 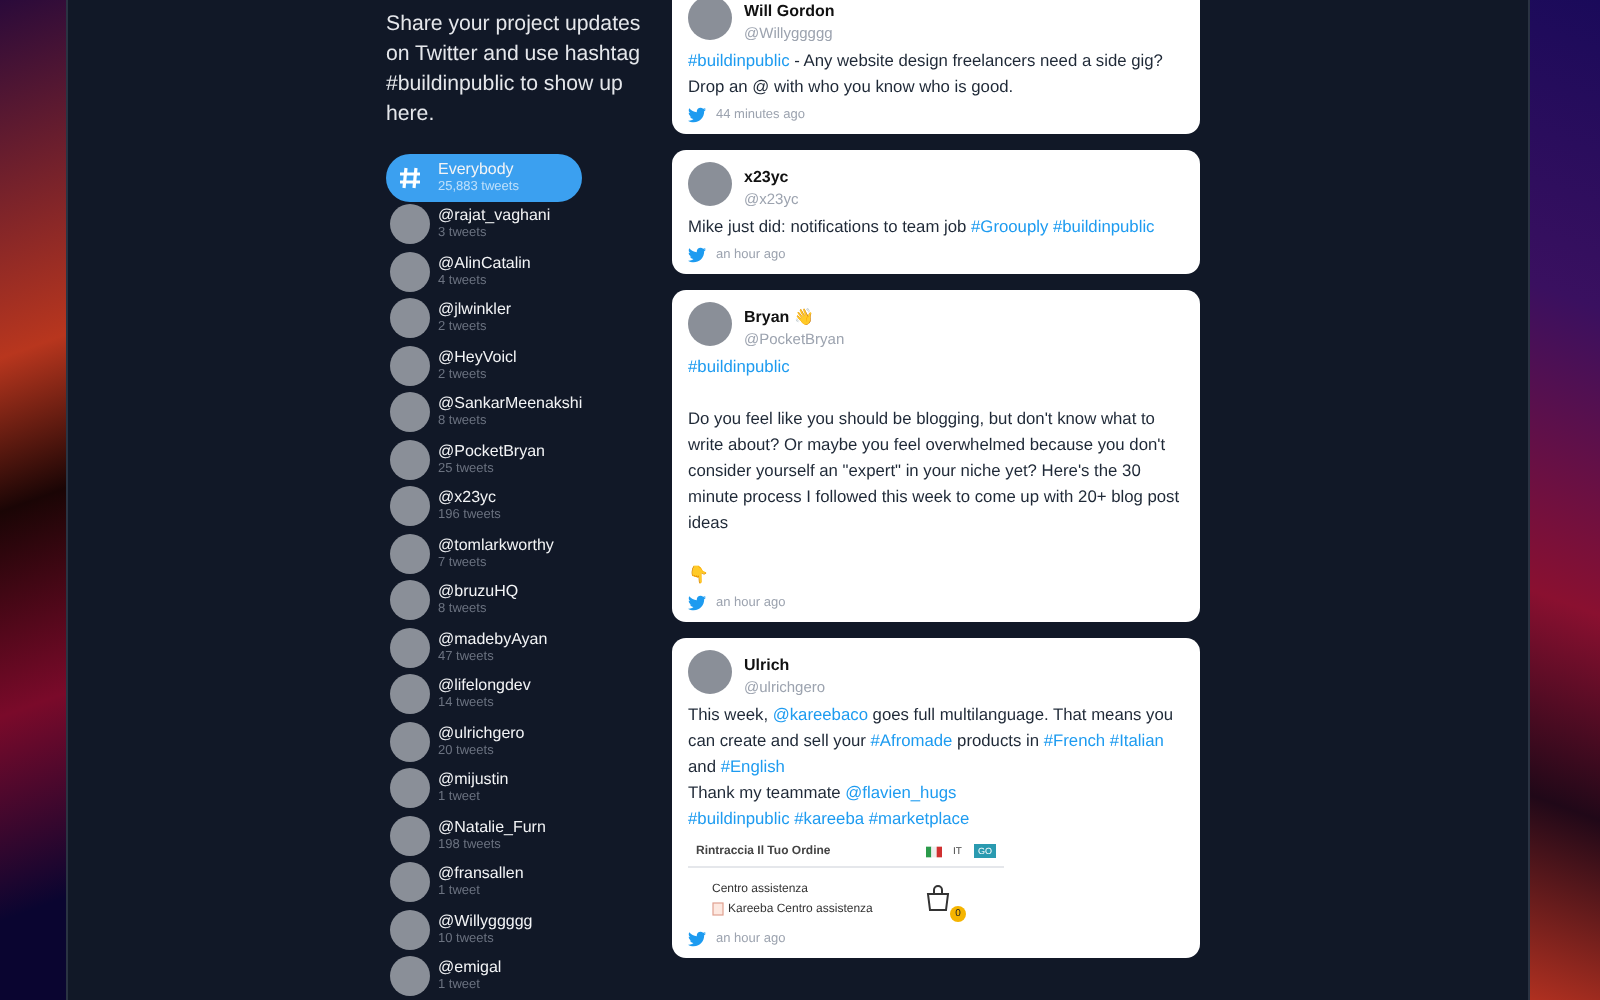 What do you see at coordinates (470, 967) in the screenshot?
I see `user-name: @emigal` at bounding box center [470, 967].